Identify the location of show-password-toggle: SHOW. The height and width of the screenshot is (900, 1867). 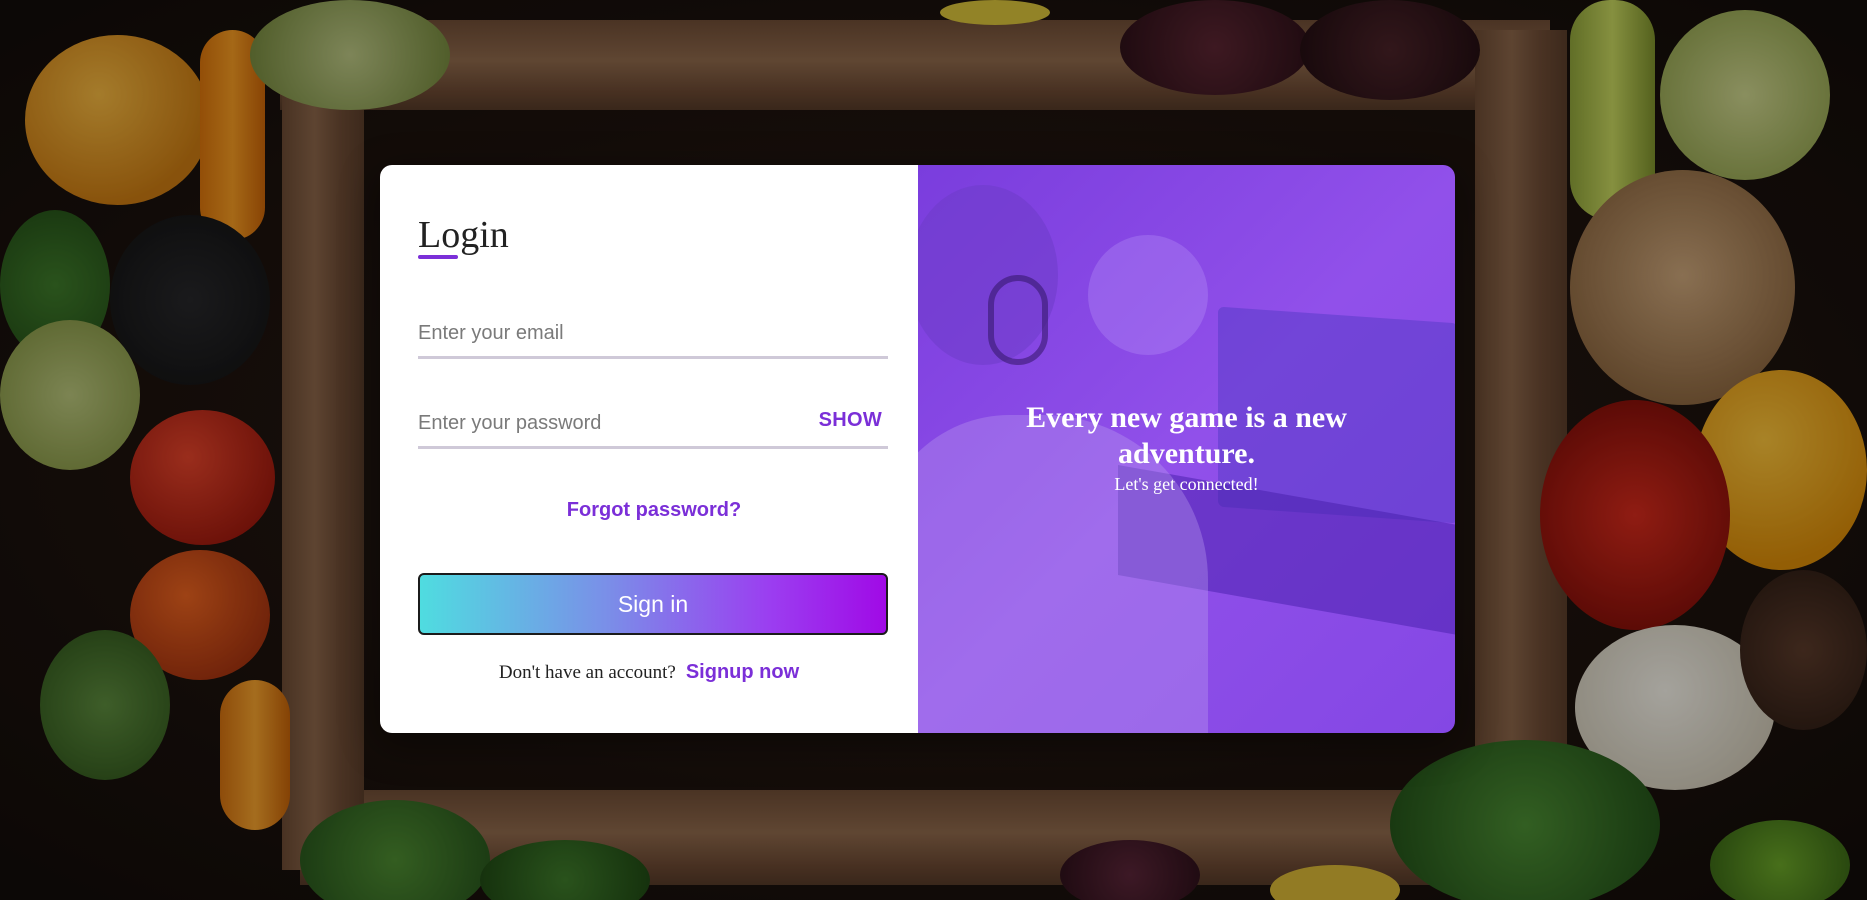
(850, 420).